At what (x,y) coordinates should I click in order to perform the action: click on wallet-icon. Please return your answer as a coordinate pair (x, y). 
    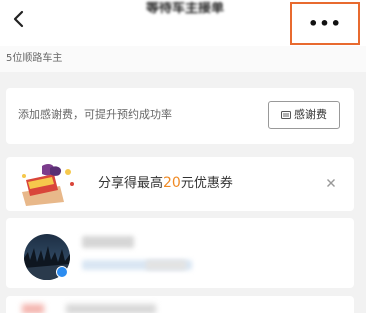
    Looking at the image, I should click on (286, 115).